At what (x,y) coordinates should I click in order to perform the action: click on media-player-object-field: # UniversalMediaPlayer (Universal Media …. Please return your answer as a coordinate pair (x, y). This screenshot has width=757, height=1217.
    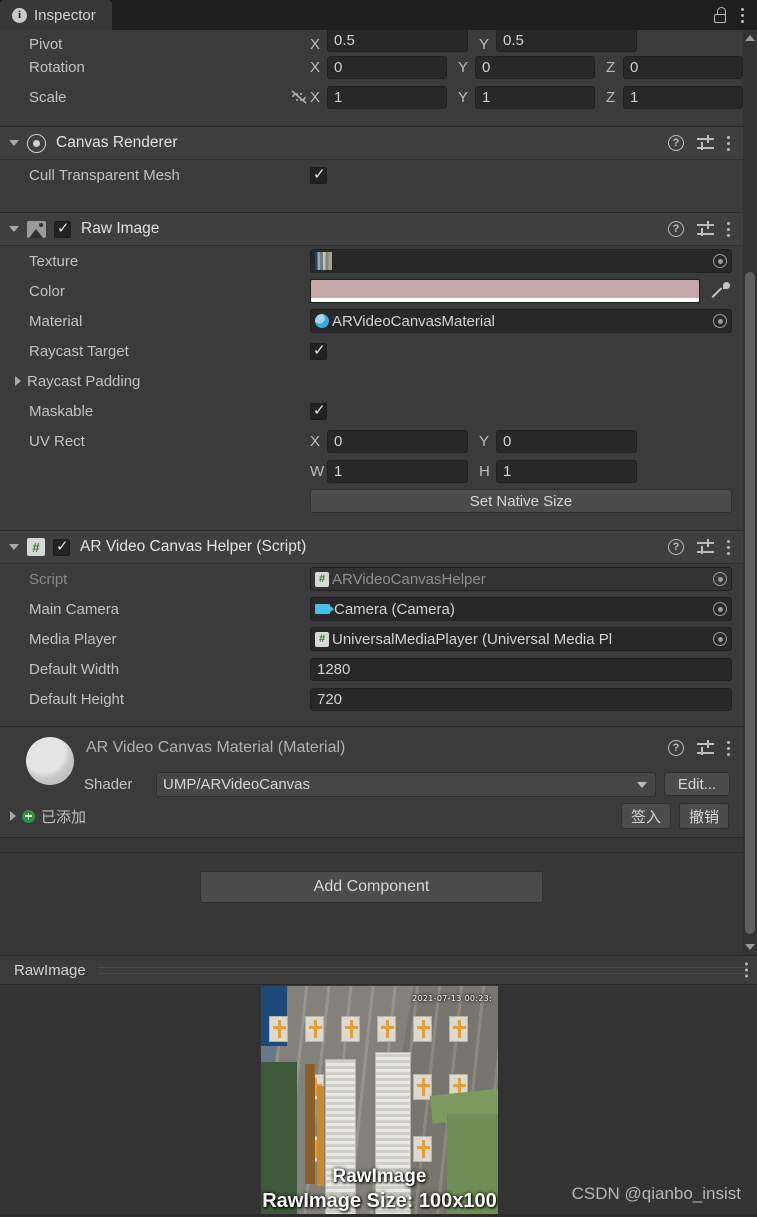
    Looking at the image, I should click on (521, 639).